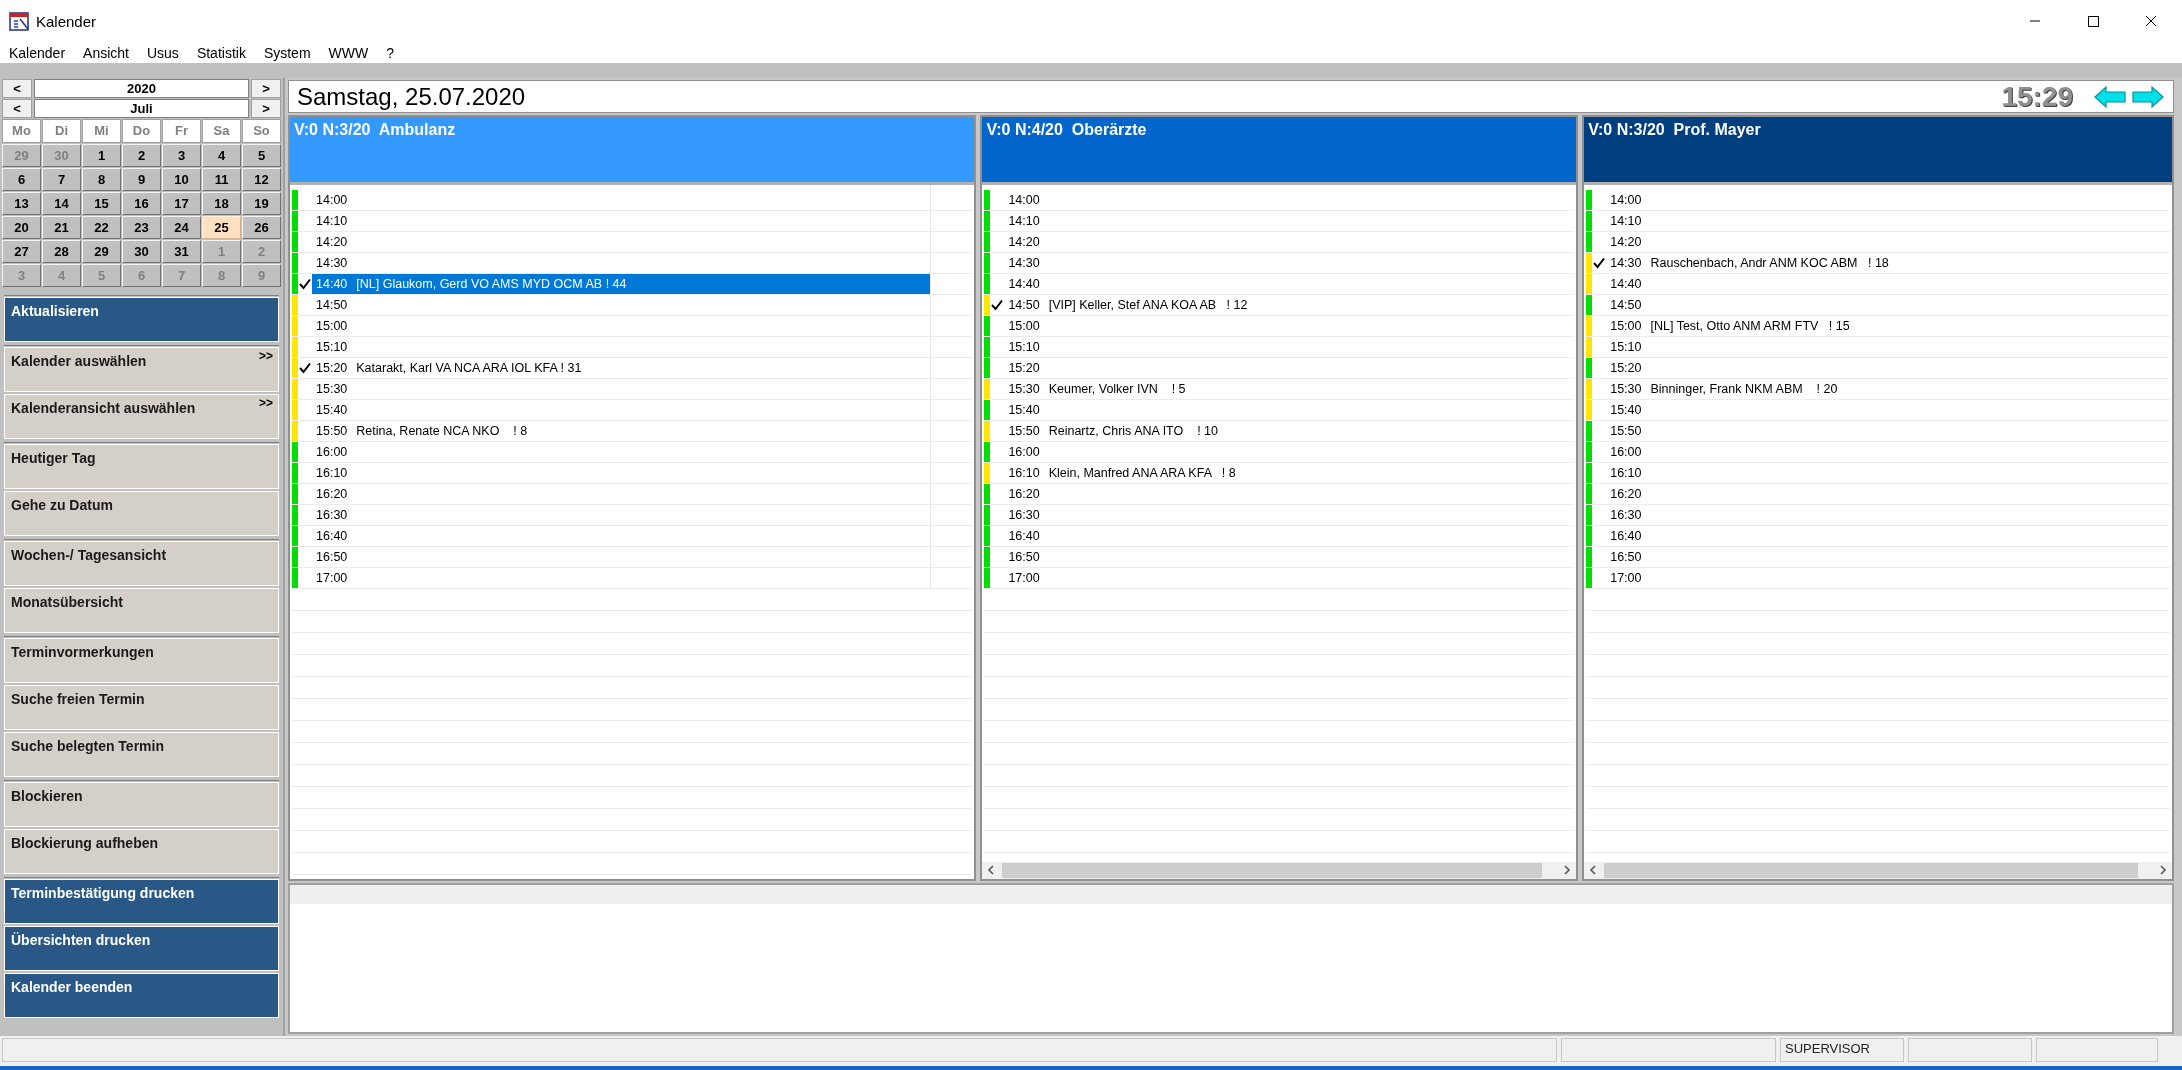 The height and width of the screenshot is (1070, 2182). I want to click on day-button: 22, so click(101, 227).